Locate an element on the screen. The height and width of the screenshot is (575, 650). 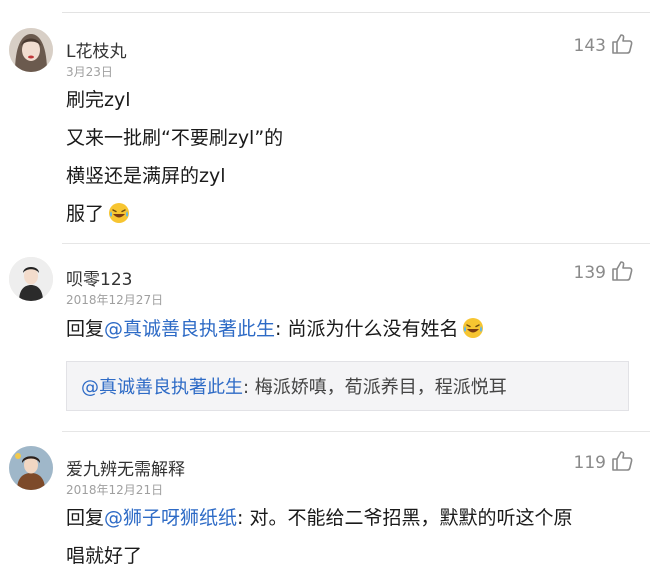
comment-body: 刷完zyl 又来一批刷“不要刷zyl”的 横竖还是满屏的zyl 服了 is located at coordinates (174, 157).